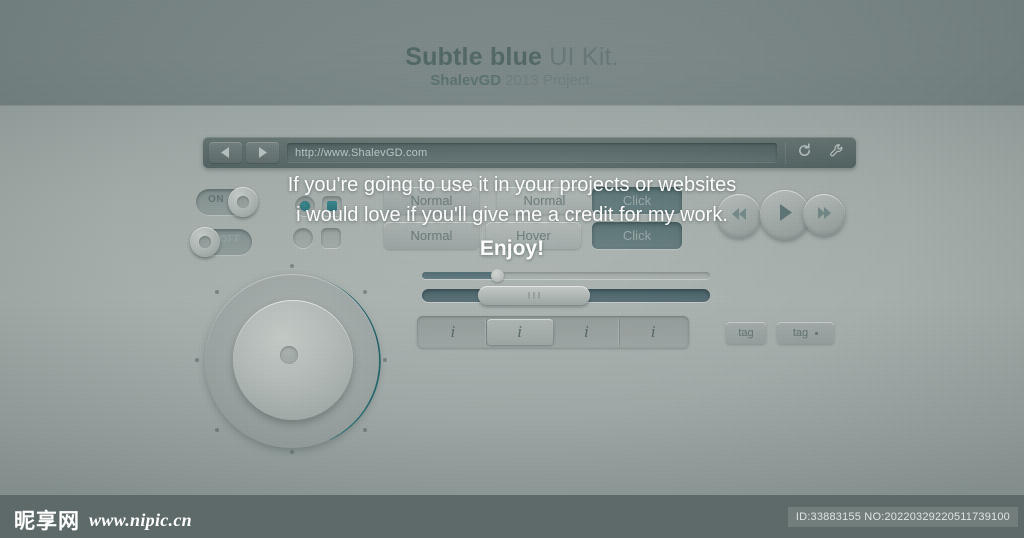 This screenshot has height=538, width=1024. I want to click on dial-knob, so click(293, 360).